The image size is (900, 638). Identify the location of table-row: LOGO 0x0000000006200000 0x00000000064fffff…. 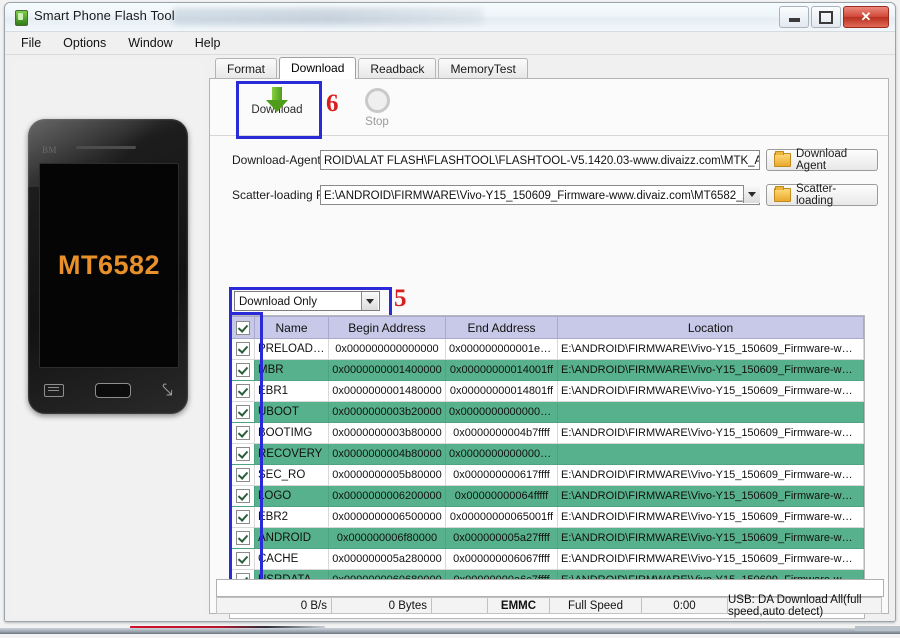
(547, 496).